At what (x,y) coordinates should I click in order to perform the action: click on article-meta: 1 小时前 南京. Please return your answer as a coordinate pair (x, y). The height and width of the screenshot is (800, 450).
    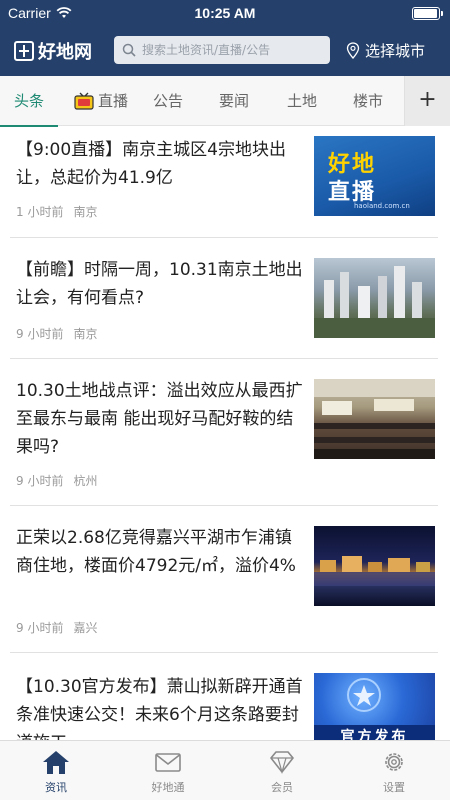
    Looking at the image, I should click on (56, 211).